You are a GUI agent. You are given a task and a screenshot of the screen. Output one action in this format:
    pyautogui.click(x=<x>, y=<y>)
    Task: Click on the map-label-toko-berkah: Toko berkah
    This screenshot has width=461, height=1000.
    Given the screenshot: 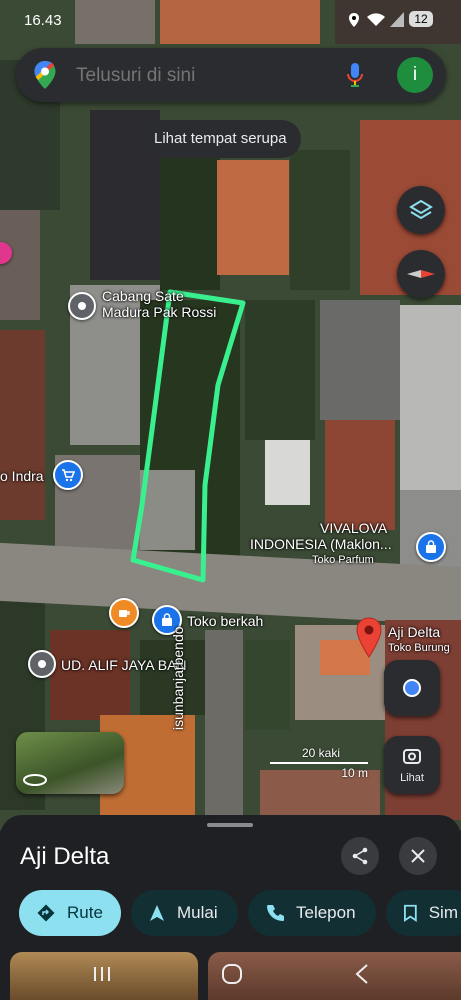 What is the action you would take?
    pyautogui.click(x=225, y=621)
    